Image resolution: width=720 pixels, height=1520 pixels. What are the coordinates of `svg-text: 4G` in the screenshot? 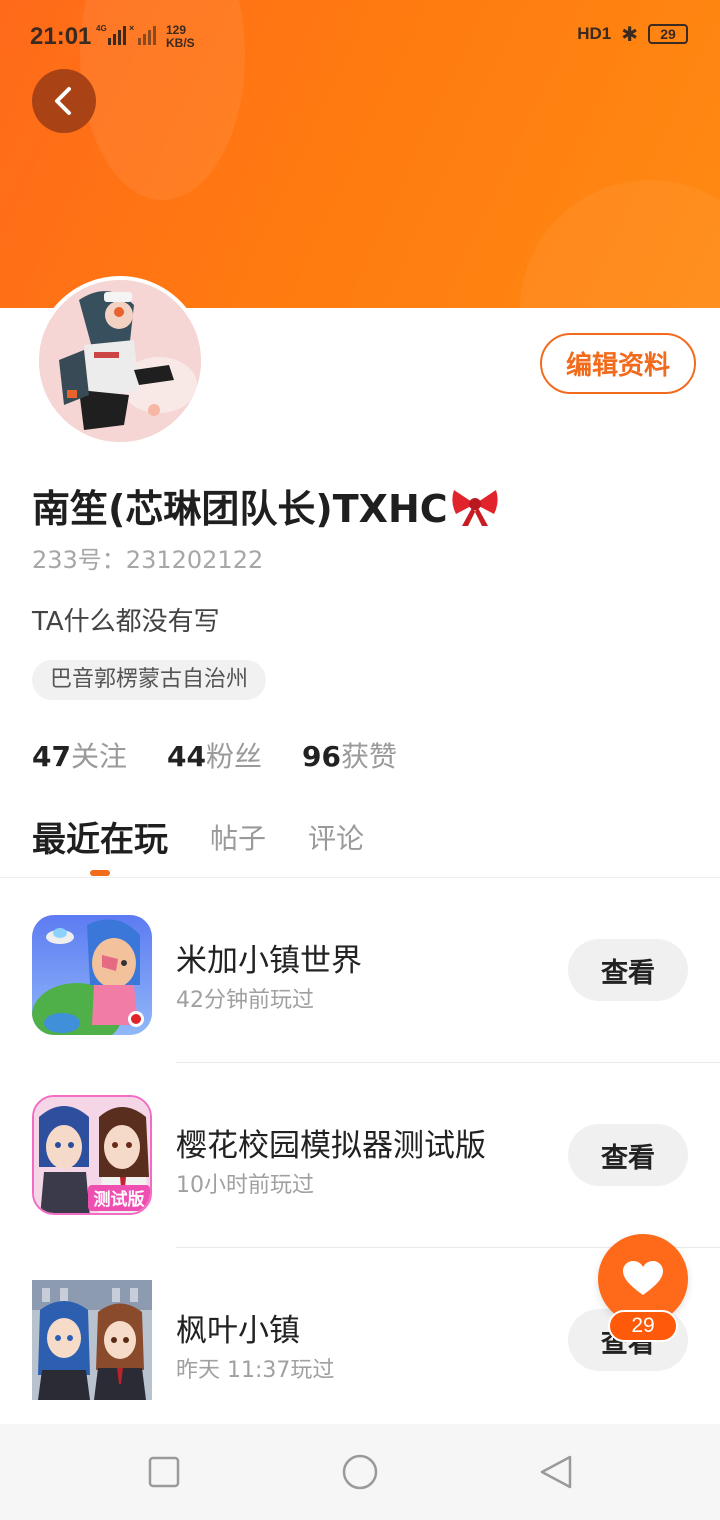 It's located at (101, 28).